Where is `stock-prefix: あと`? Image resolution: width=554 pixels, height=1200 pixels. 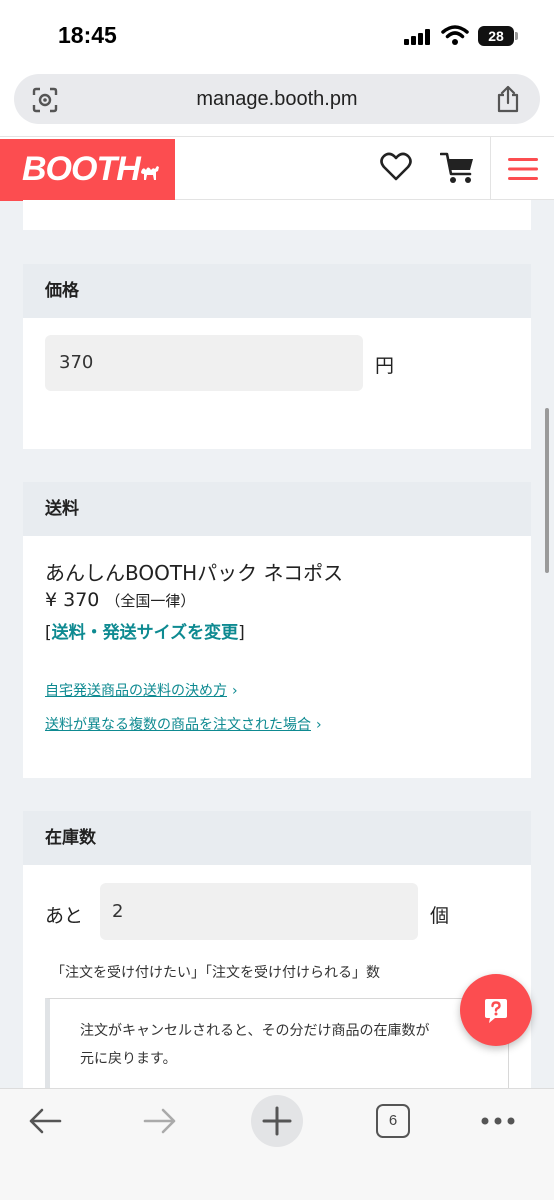 stock-prefix: あと is located at coordinates (64, 916).